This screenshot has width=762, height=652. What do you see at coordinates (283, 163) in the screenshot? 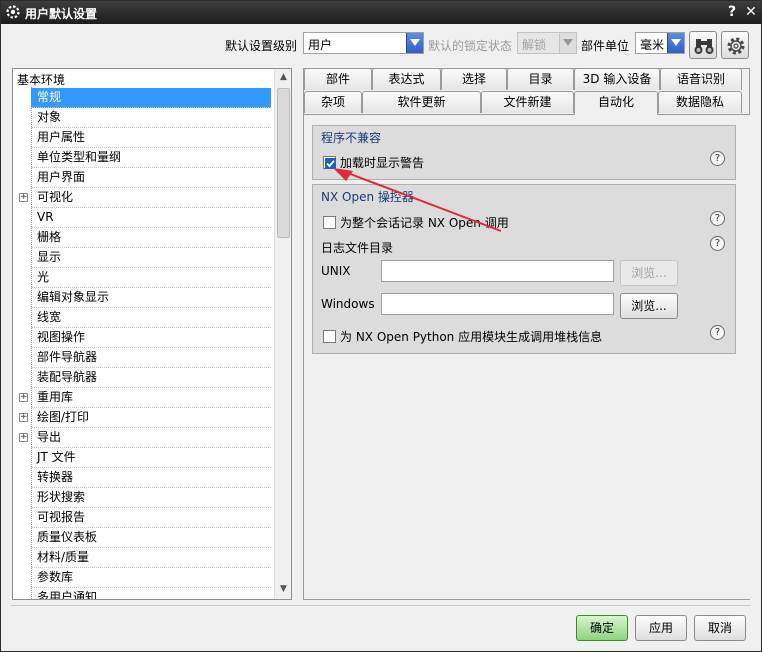
I see `scroll-thumb` at bounding box center [283, 163].